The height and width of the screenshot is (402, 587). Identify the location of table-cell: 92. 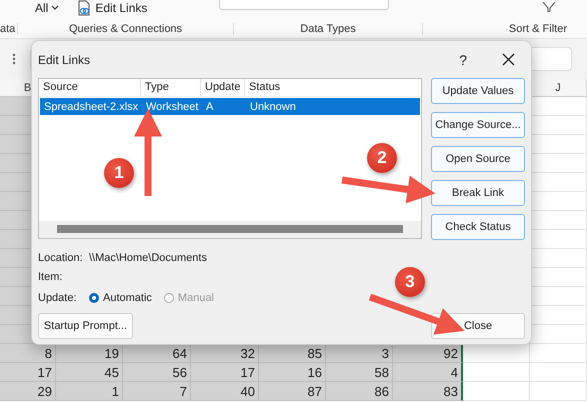
(428, 353).